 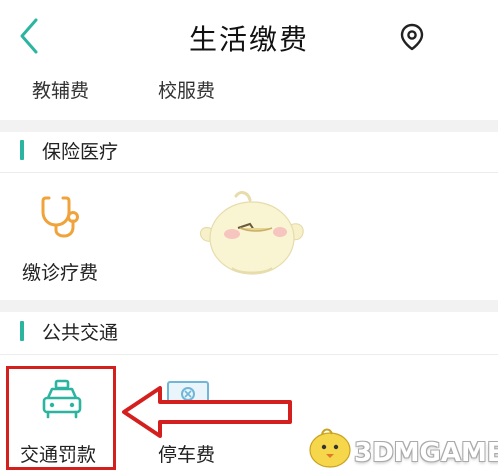 I want to click on highlight-box, so click(x=61, y=418).